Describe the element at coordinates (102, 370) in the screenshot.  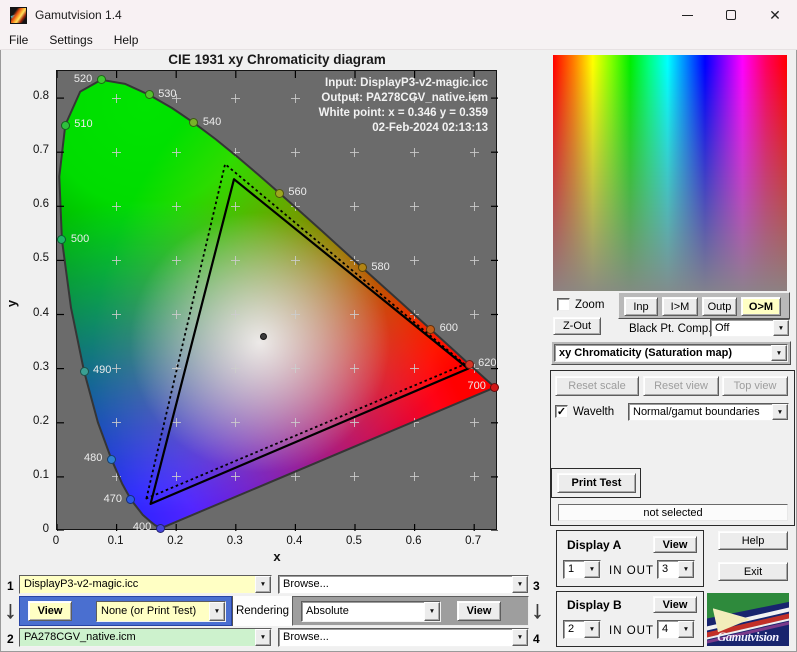
I see `wavelength-label-490: 490` at that location.